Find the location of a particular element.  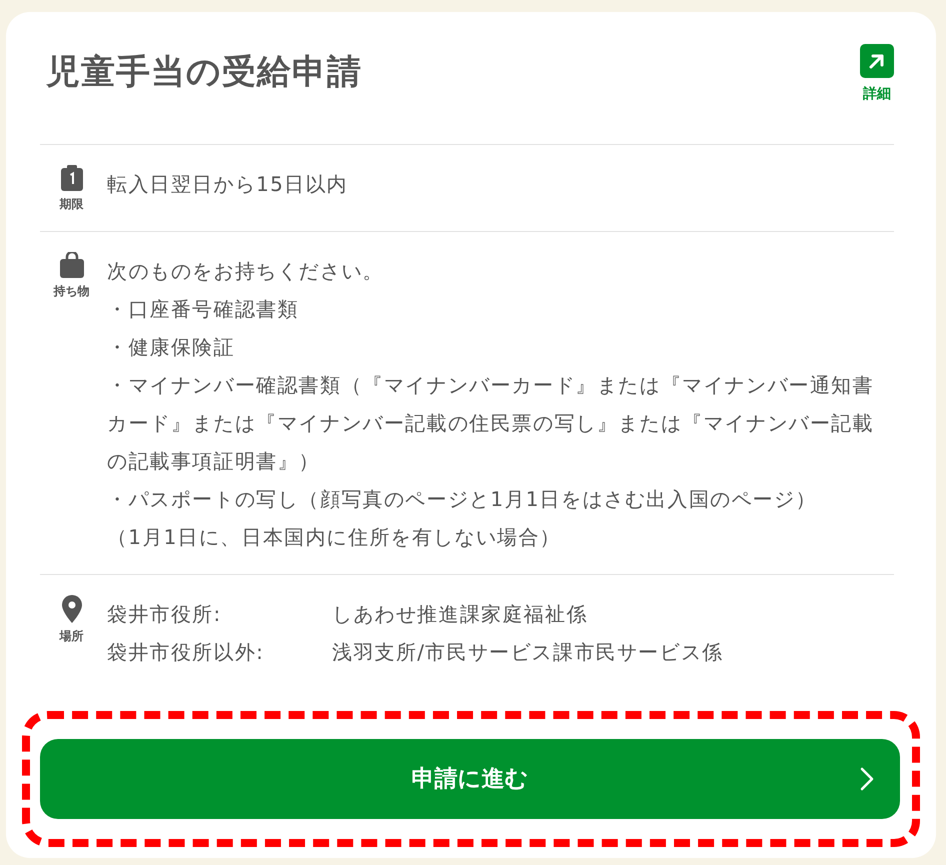

detail-link: 詳細 is located at coordinates (877, 74).